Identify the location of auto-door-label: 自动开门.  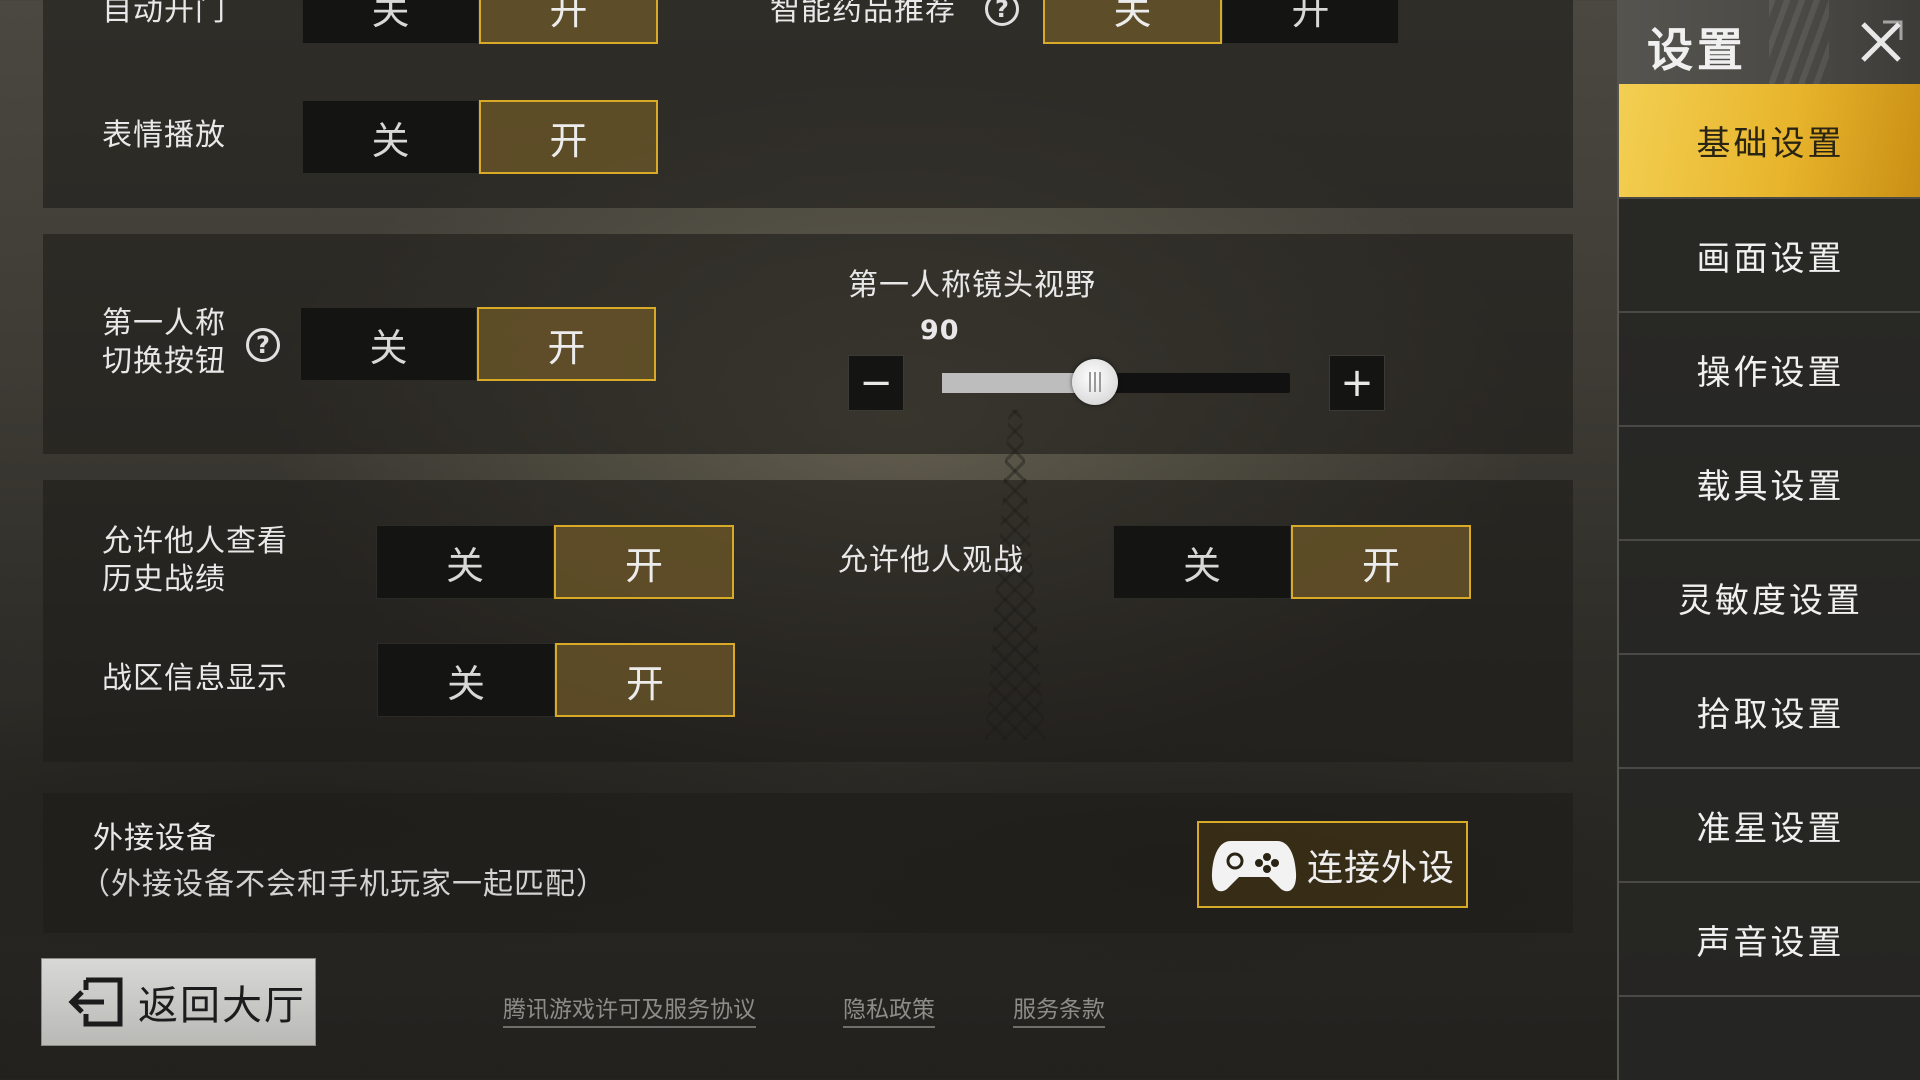
(164, 14).